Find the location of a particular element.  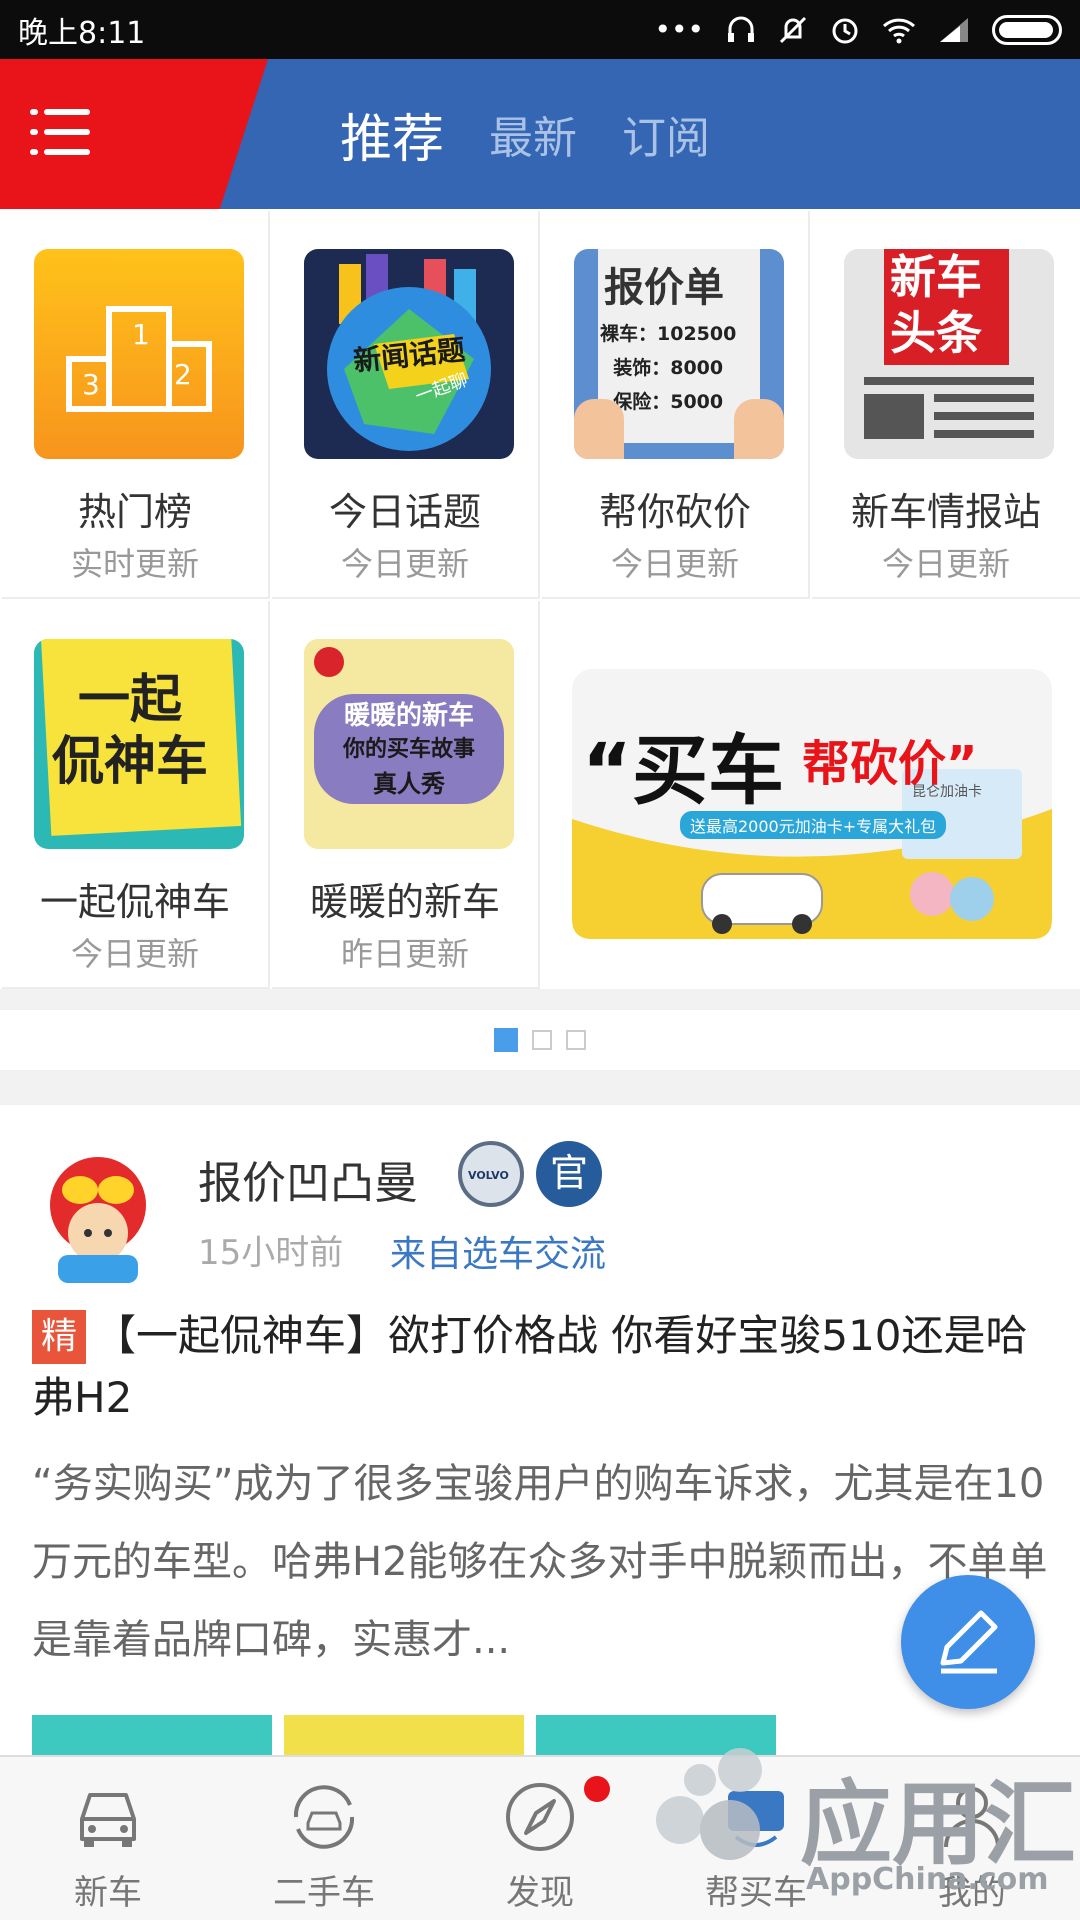

battery-icon is located at coordinates (1027, 29).